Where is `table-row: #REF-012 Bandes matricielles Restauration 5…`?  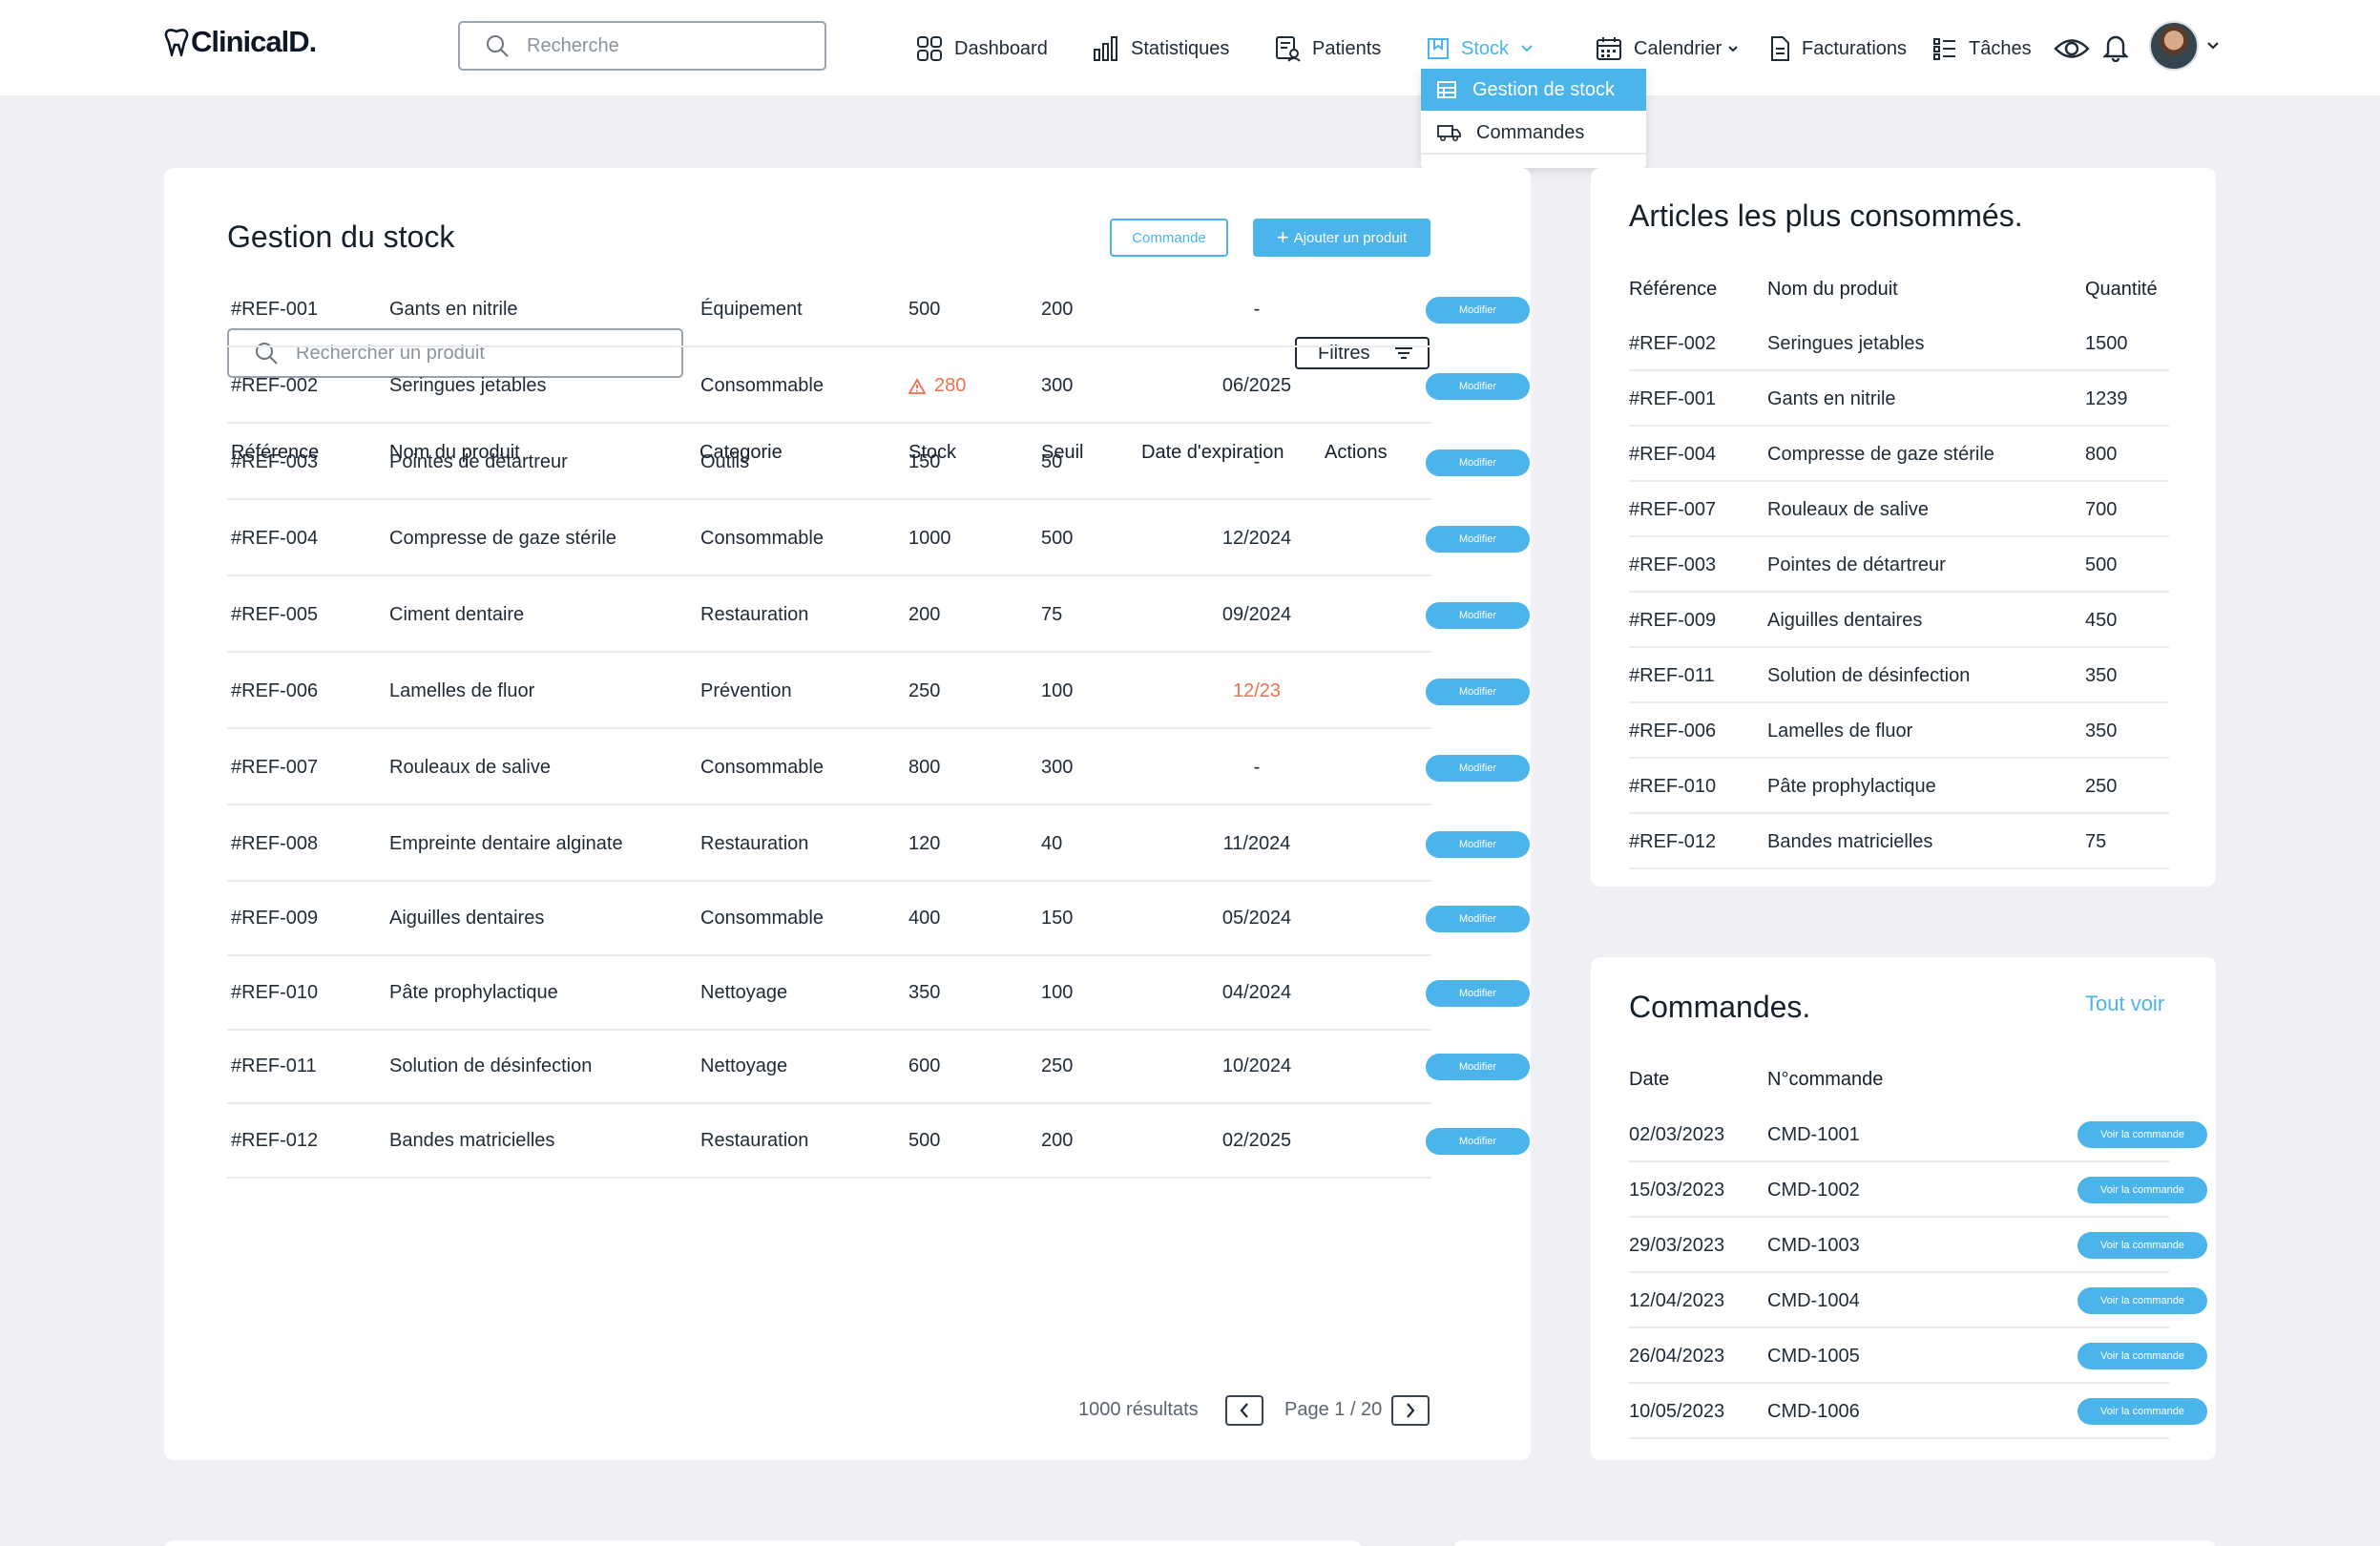 table-row: #REF-012 Bandes matricielles Restauration 5… is located at coordinates (829, 1141).